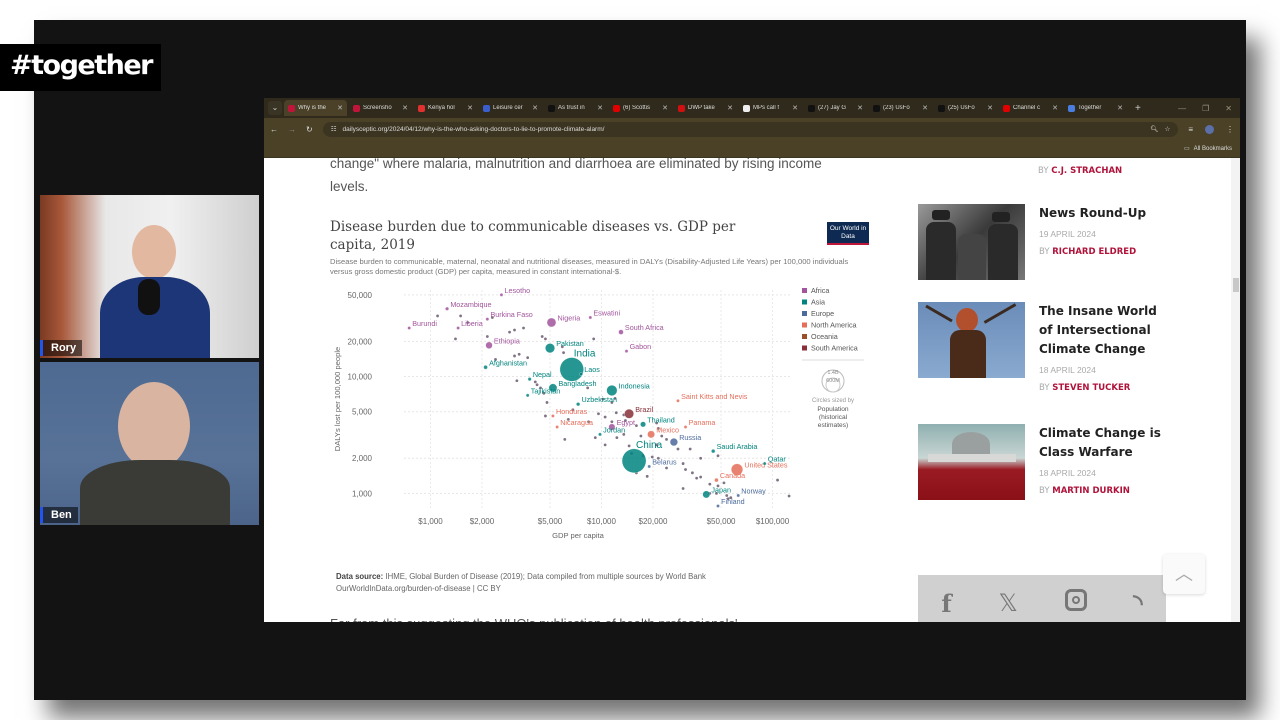  What do you see at coordinates (1228, 108) in the screenshot?
I see `close-window-button: ✕` at bounding box center [1228, 108].